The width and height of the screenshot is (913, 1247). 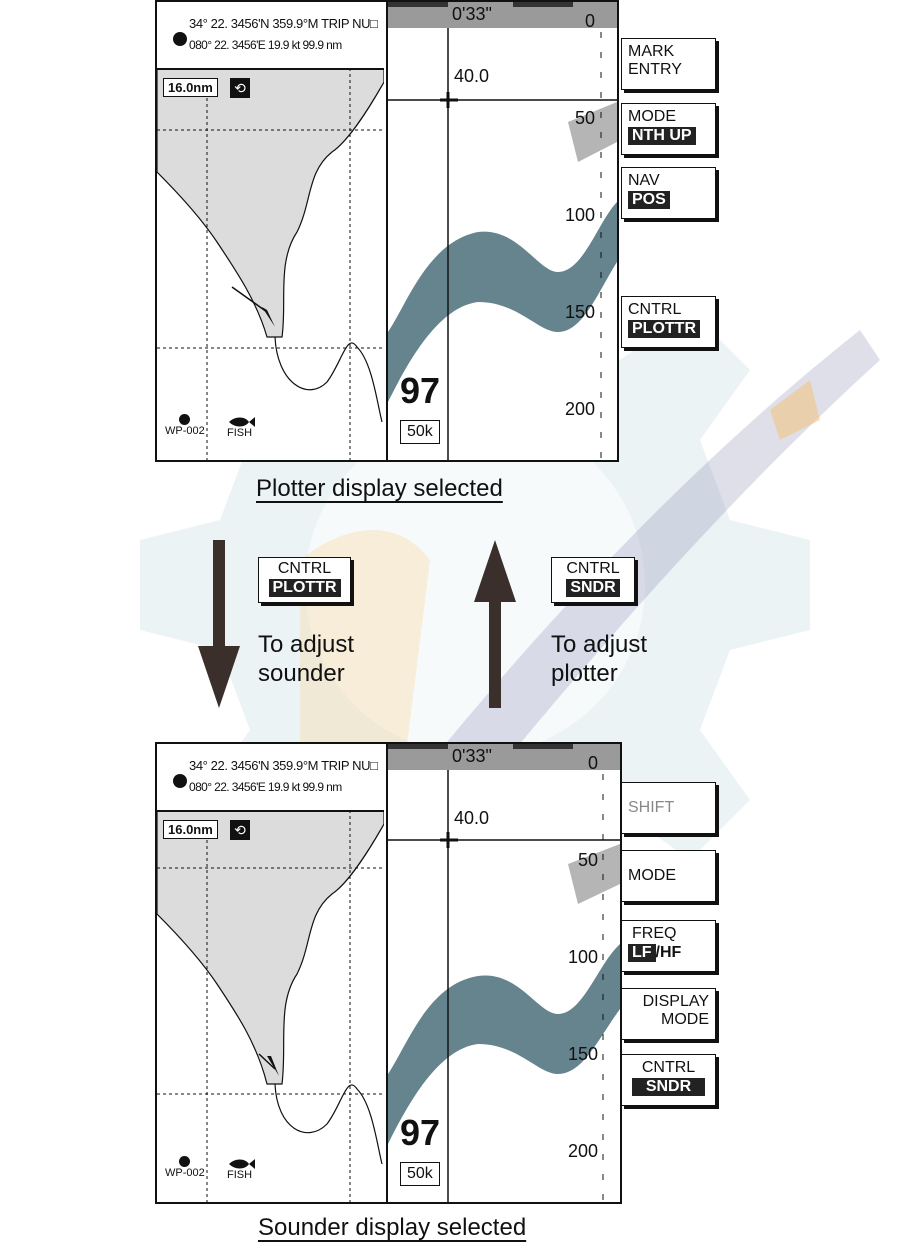 What do you see at coordinates (668, 193) in the screenshot?
I see `nav-button: NAV POS` at bounding box center [668, 193].